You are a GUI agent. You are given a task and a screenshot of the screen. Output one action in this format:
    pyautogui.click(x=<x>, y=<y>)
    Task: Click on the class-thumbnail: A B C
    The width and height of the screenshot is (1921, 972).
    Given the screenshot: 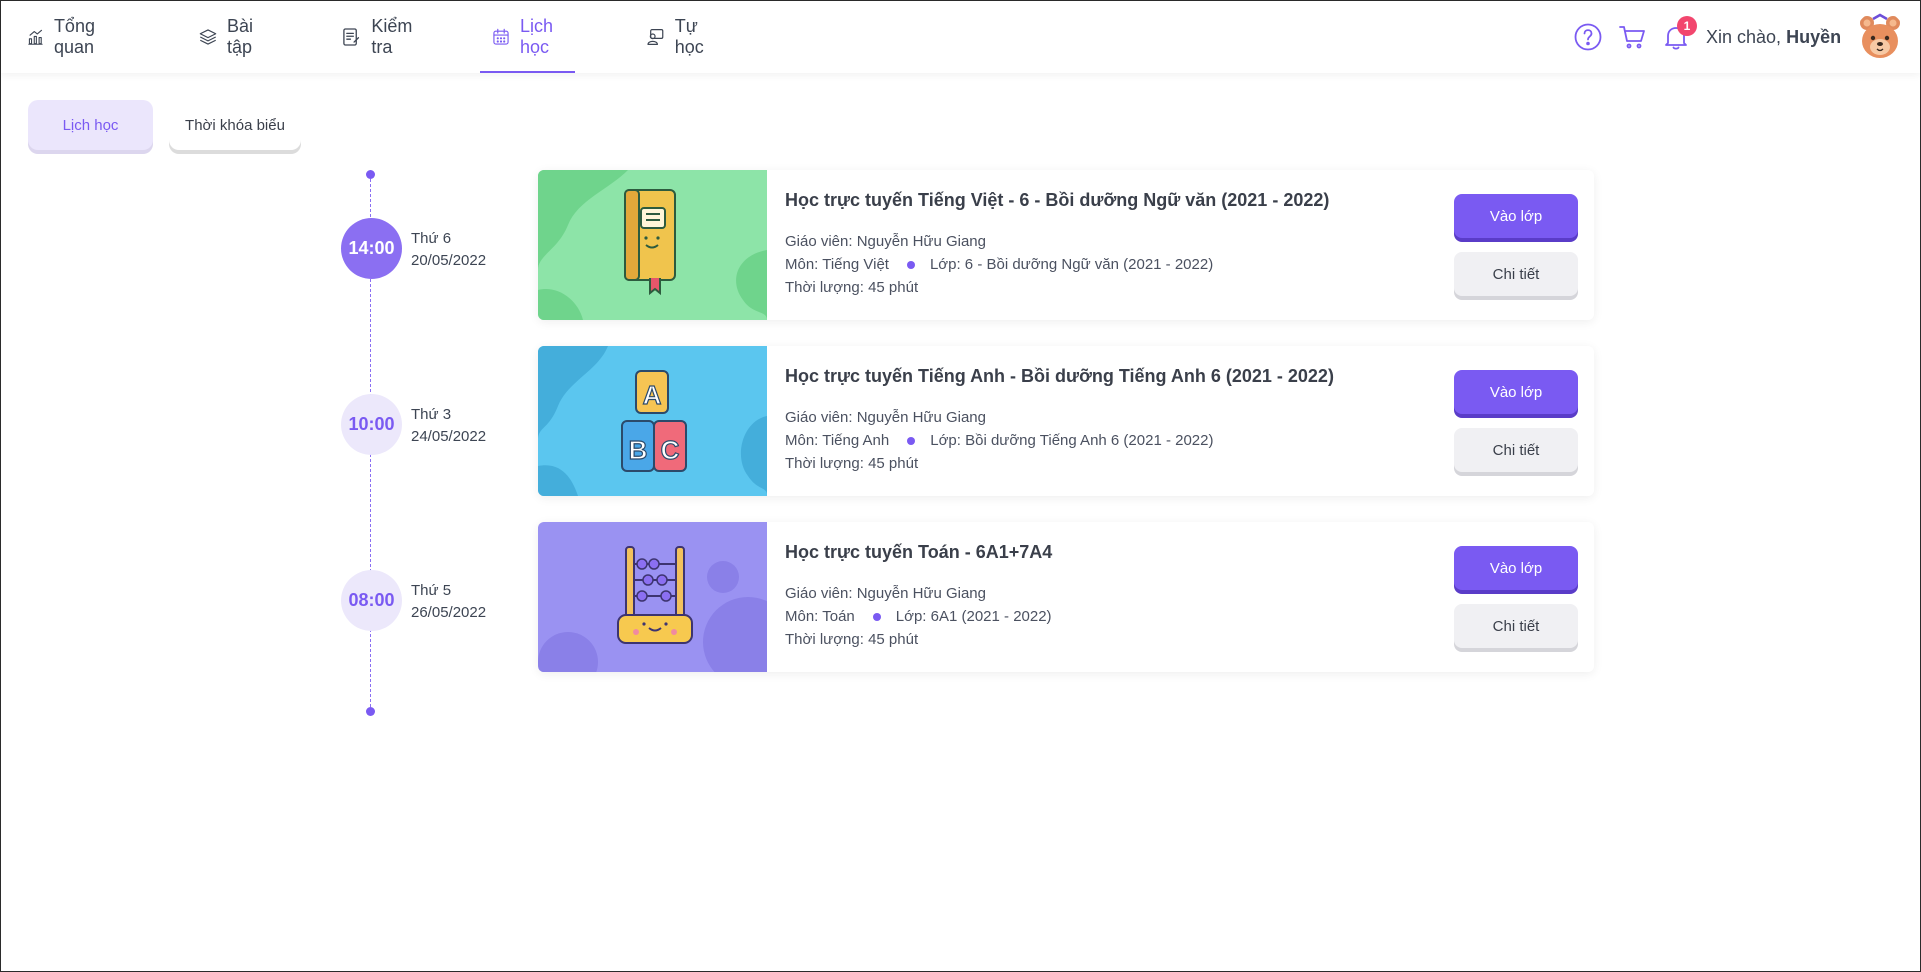 What is the action you would take?
    pyautogui.click(x=652, y=421)
    